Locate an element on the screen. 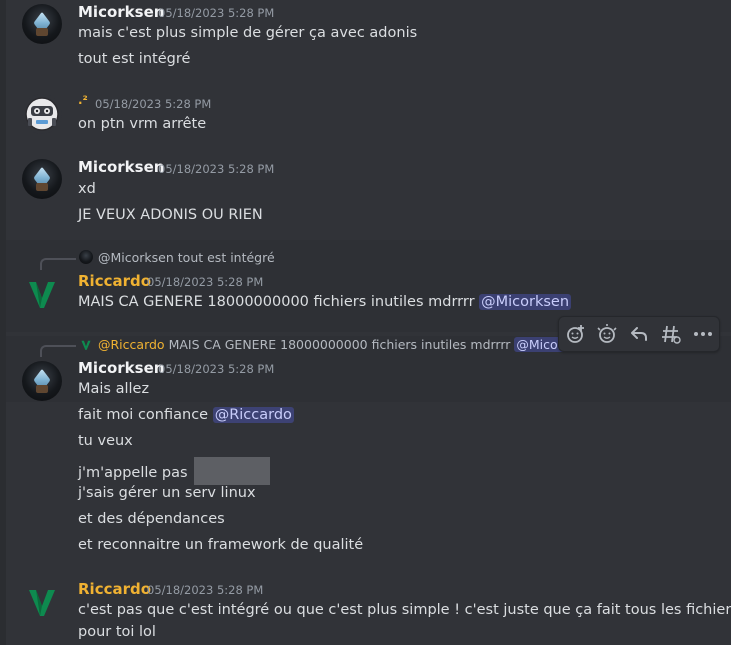  message-line: on ptn vrm arrête is located at coordinates (142, 124).